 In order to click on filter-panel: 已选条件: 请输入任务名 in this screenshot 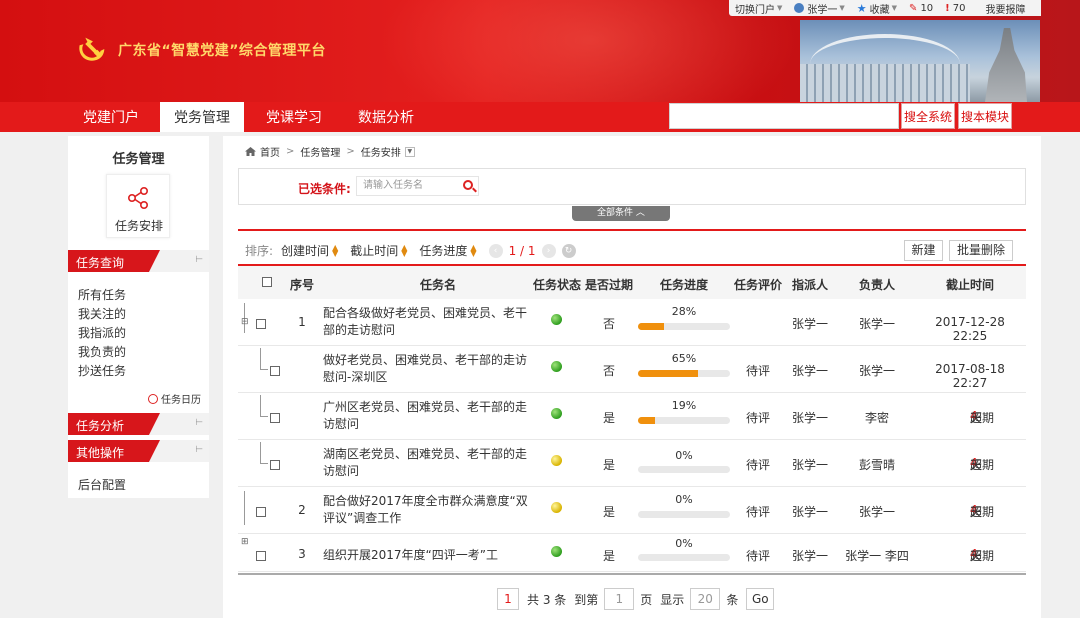, I will do `click(632, 186)`.